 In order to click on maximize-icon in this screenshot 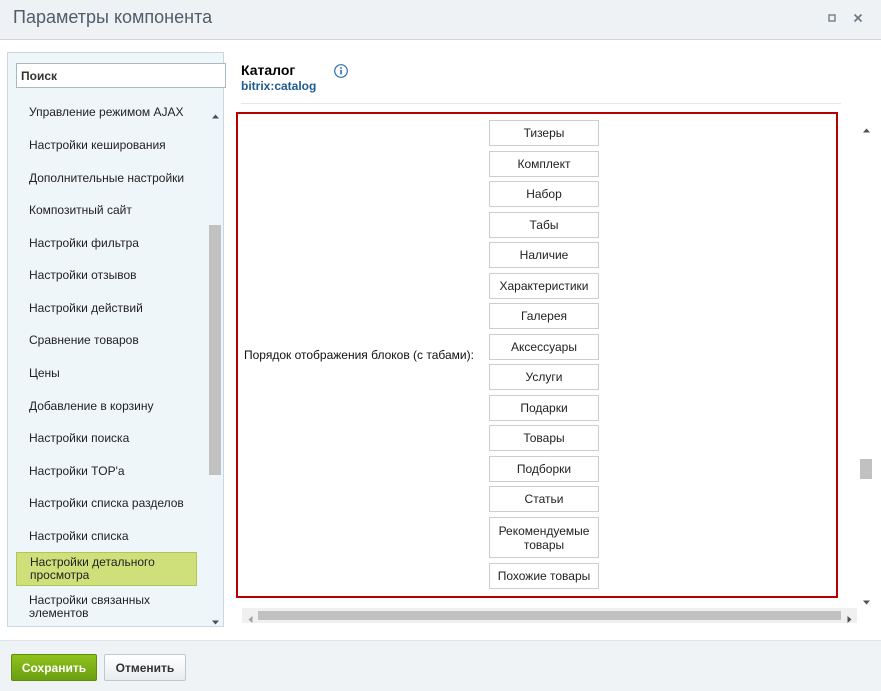, I will do `click(832, 18)`.